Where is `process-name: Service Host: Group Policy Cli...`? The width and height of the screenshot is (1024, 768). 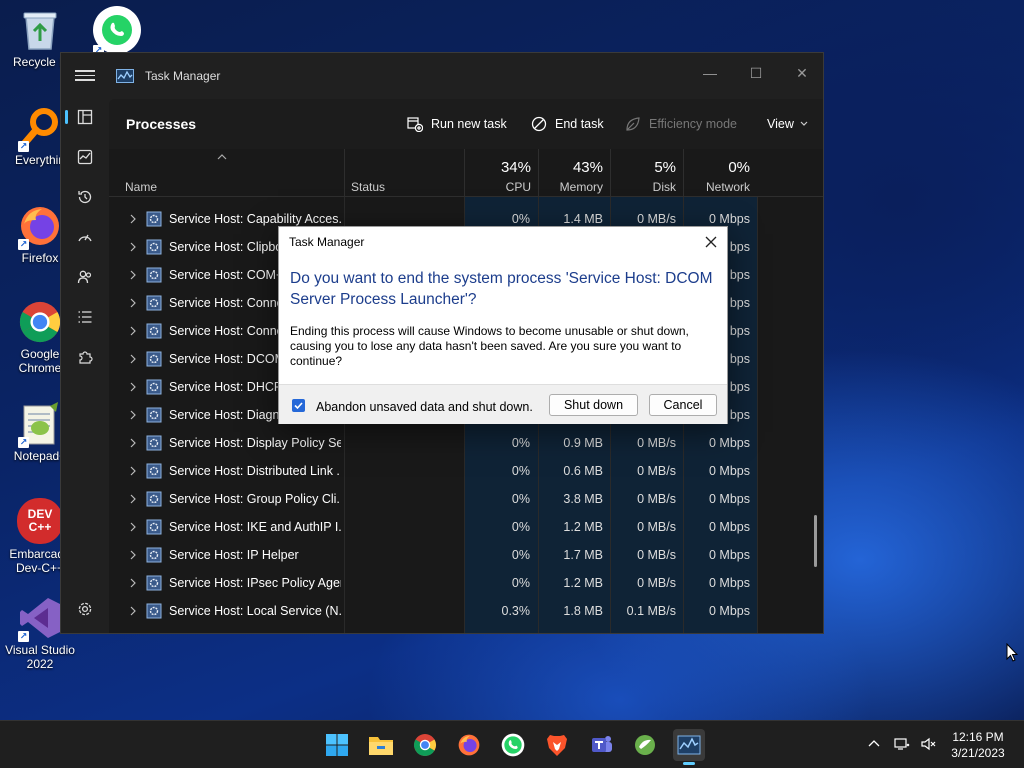
process-name: Service Host: Group Policy Cli... is located at coordinates (255, 499).